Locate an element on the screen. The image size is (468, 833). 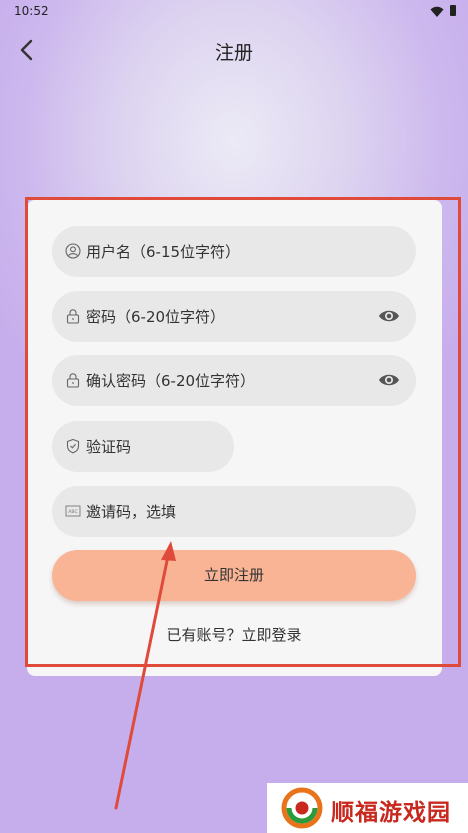
watermark: 顺福游戏园 is located at coordinates (367, 808).